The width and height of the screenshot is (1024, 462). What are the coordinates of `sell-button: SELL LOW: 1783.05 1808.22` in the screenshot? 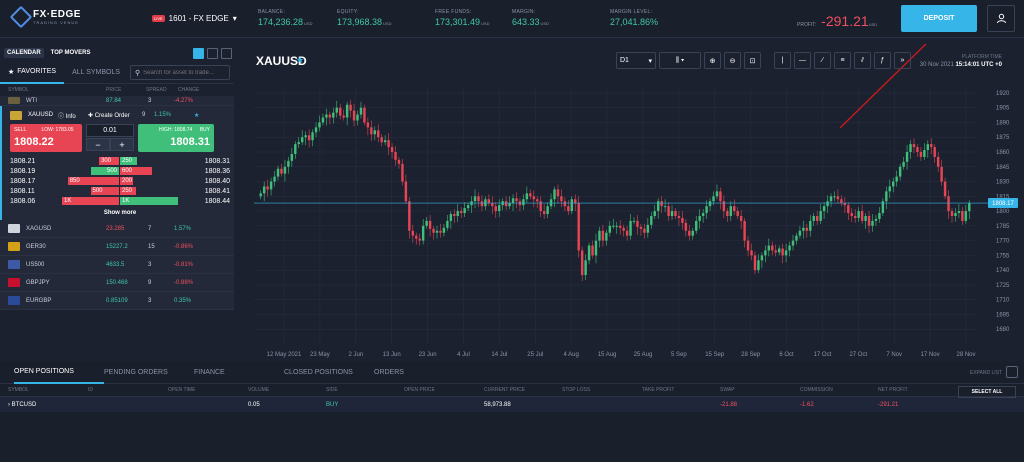 It's located at (46, 138).